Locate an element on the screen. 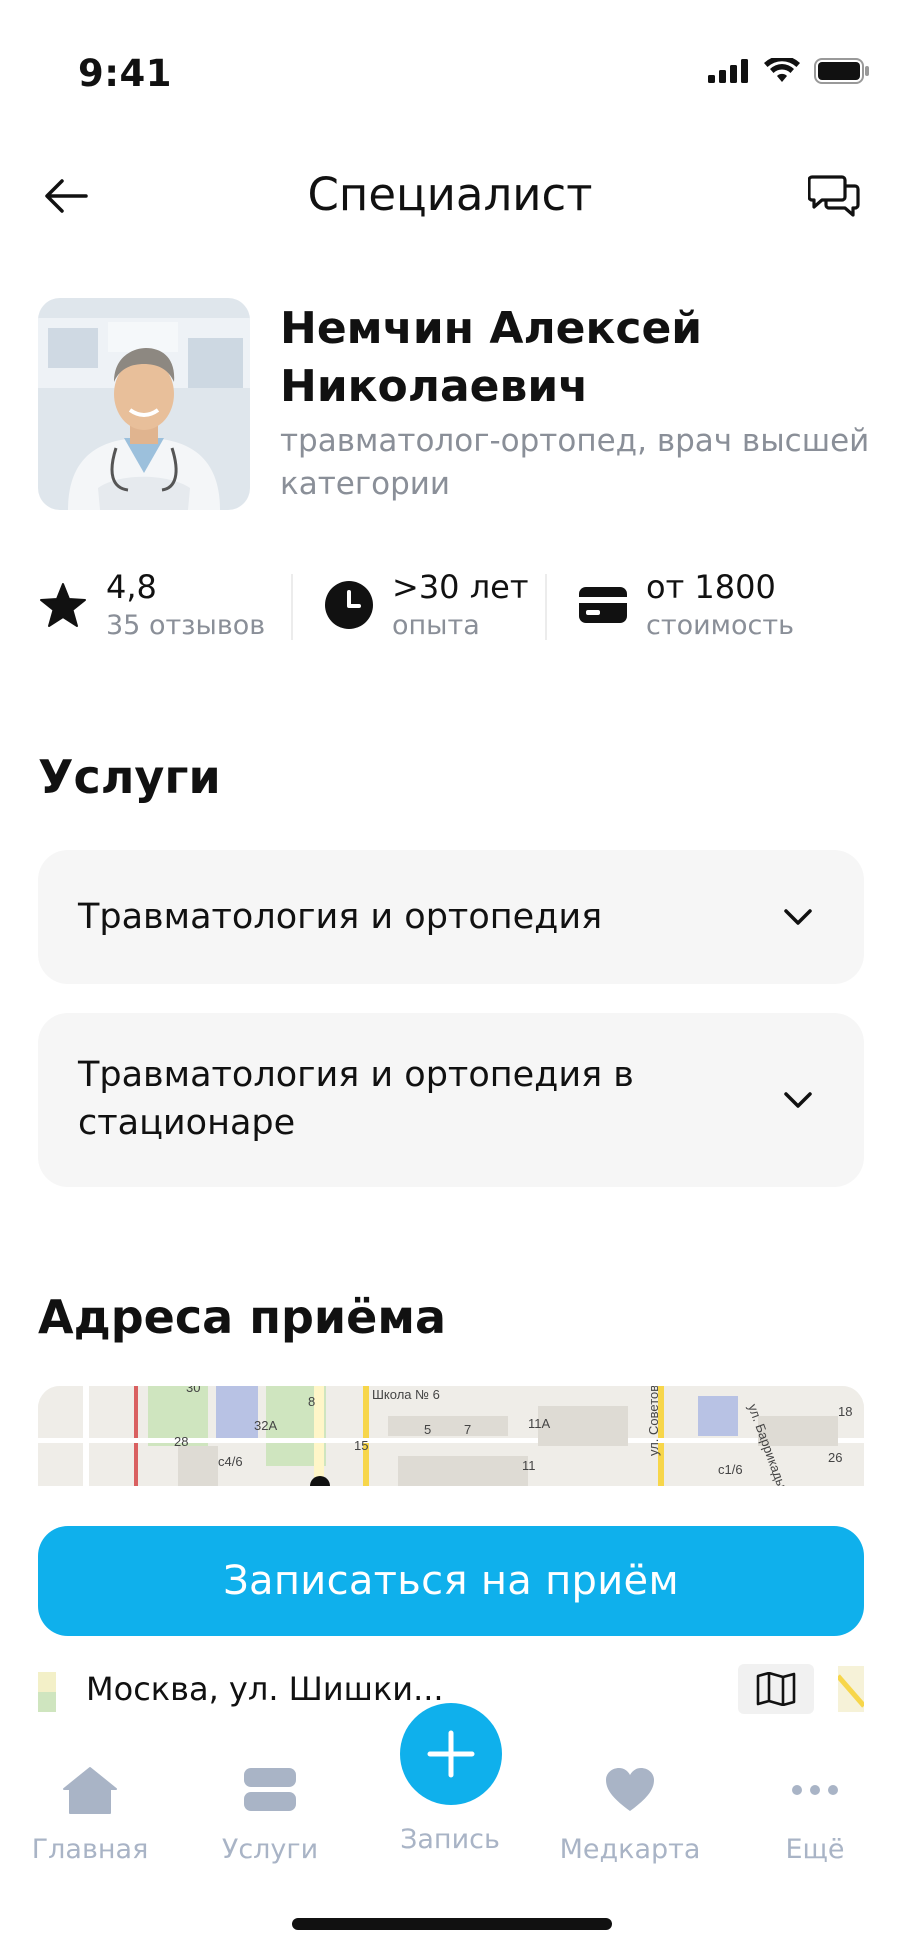 The height and width of the screenshot is (1950, 900). services-title: Услуги is located at coordinates (129, 777).